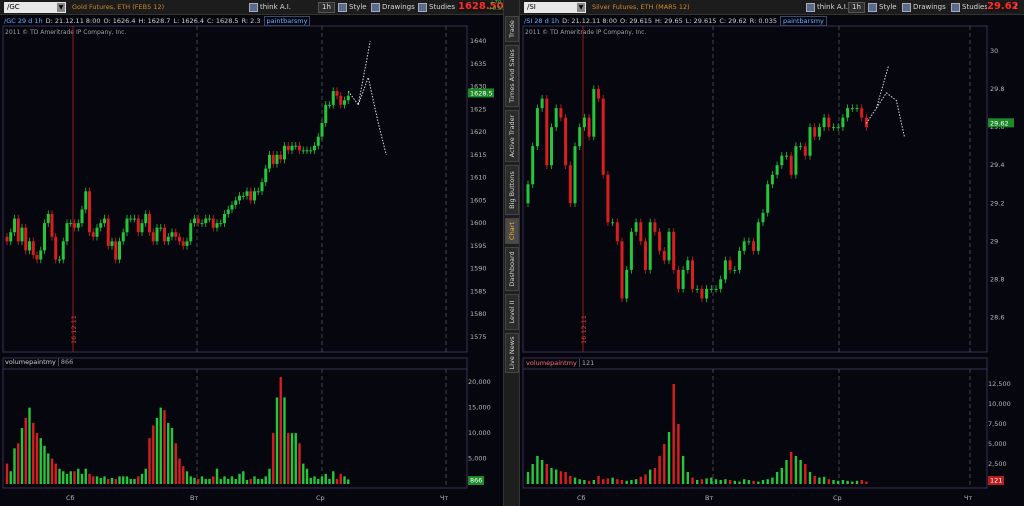 This screenshot has height=506, width=1024. What do you see at coordinates (512, 29) in the screenshot?
I see `side-tab-trade: Trade` at bounding box center [512, 29].